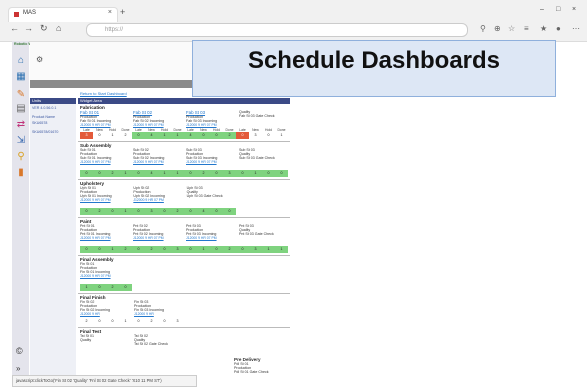 The image size is (587, 387). Describe the element at coordinates (576, 28) in the screenshot. I see `more-icon: ⋯` at that location.